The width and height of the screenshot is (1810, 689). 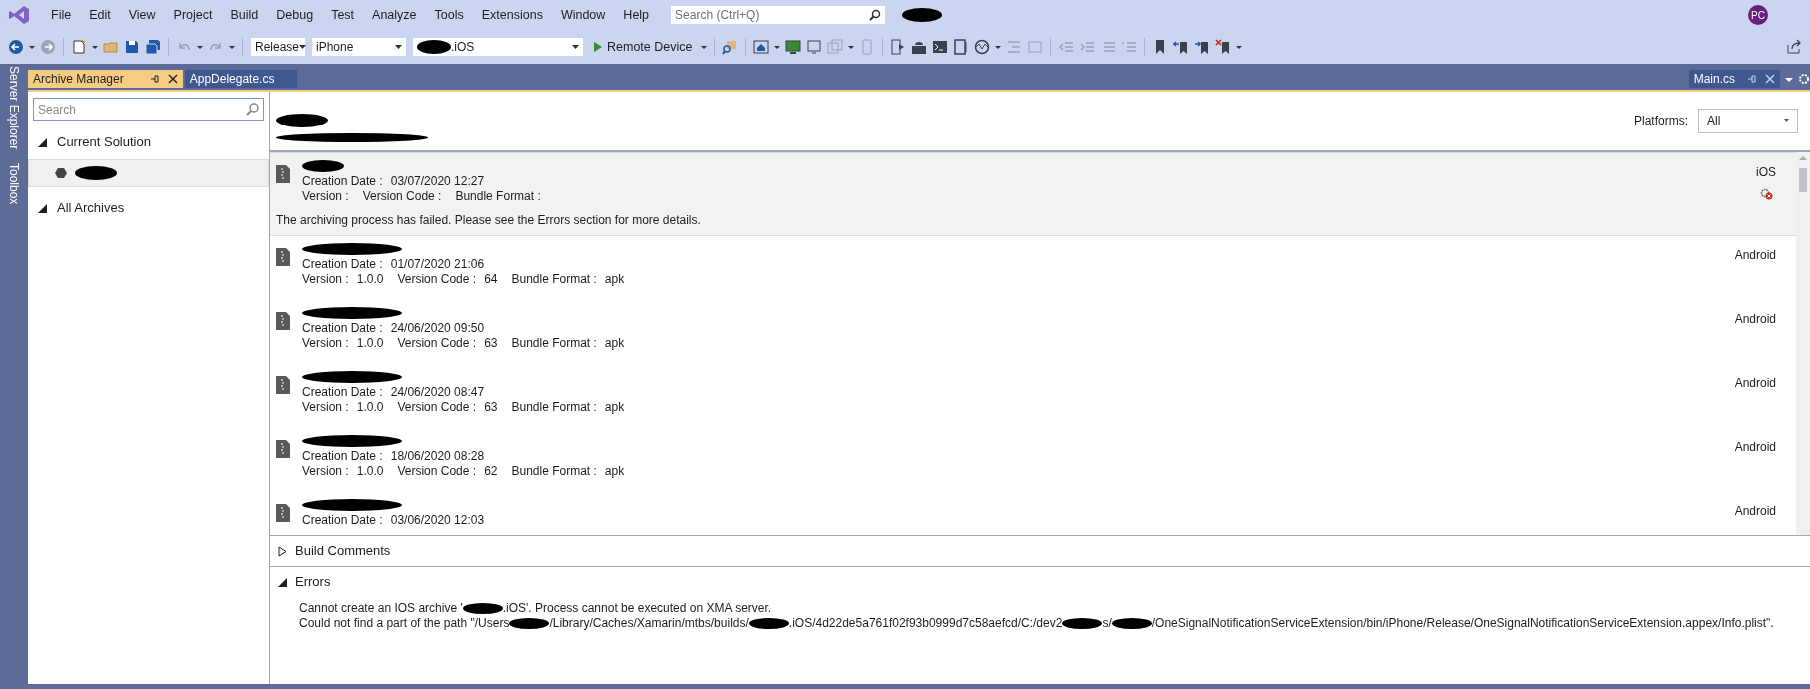 What do you see at coordinates (1748, 121) in the screenshot?
I see `platforms-dropdown: All` at bounding box center [1748, 121].